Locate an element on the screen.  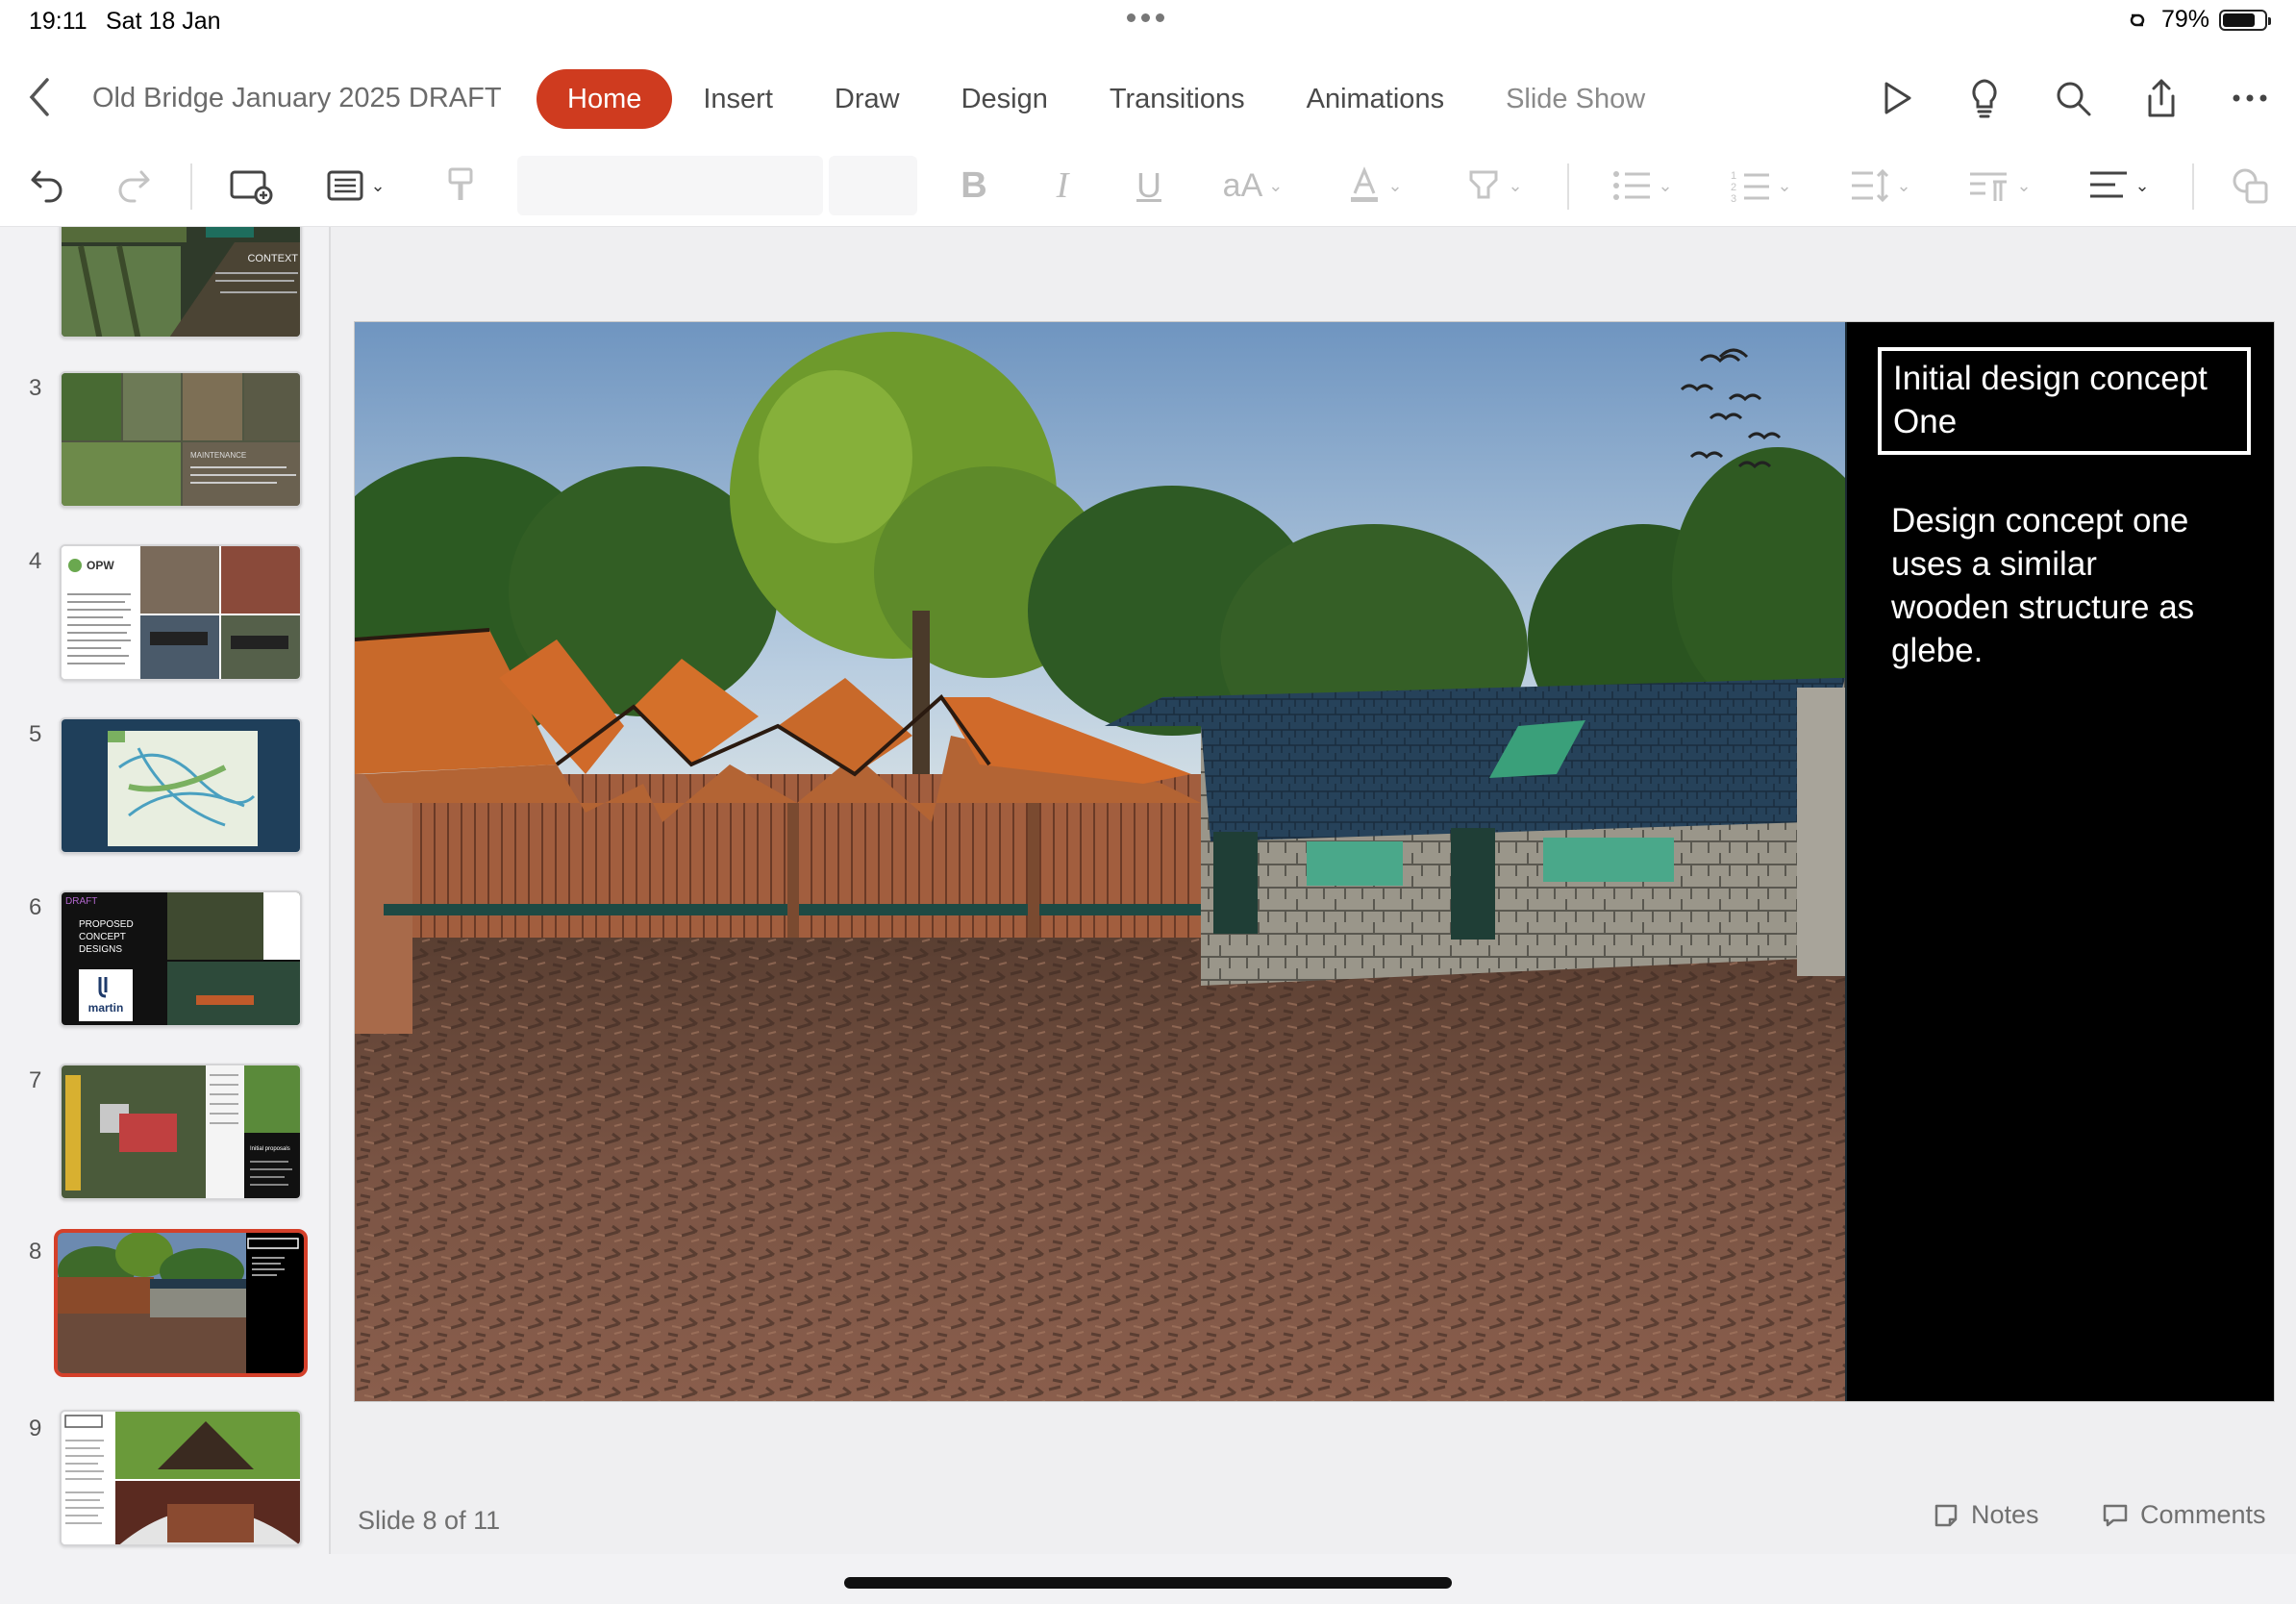
tab-home: Home is located at coordinates (605, 99).